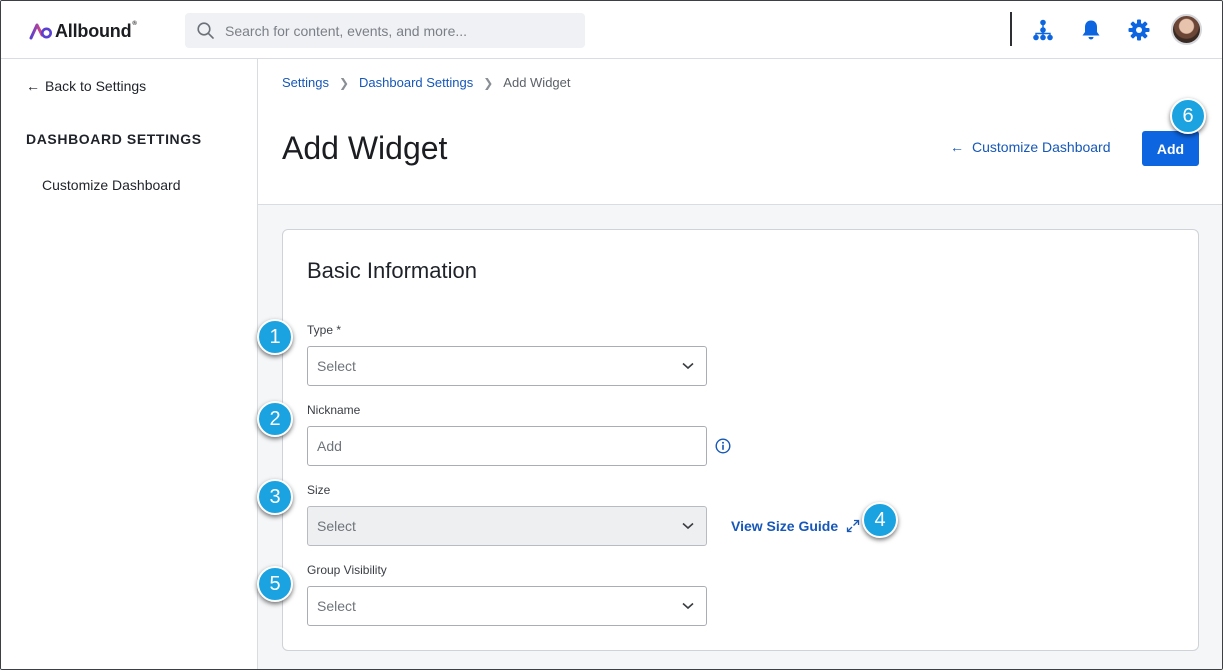 Image resolution: width=1223 pixels, height=670 pixels. Describe the element at coordinates (507, 366) in the screenshot. I see `type-select: Select` at that location.